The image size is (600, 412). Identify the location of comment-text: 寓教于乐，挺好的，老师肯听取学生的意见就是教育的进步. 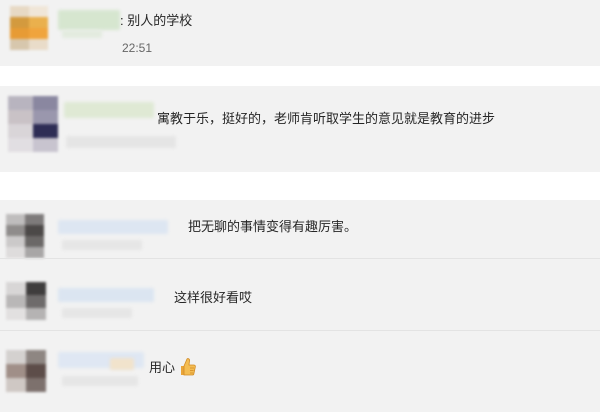
(326, 118).